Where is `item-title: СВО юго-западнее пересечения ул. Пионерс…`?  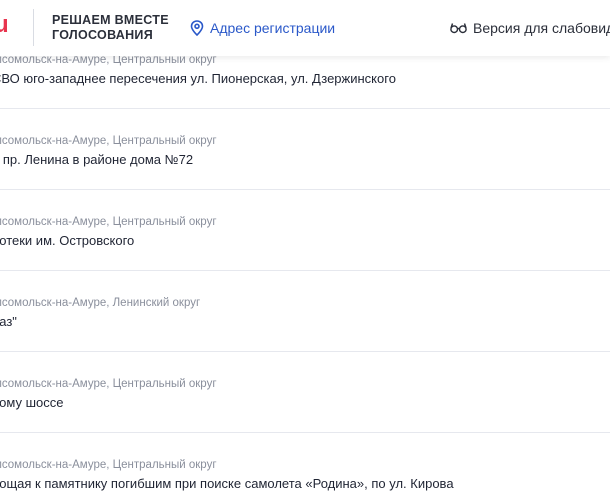
item-title: СВО юго-западнее пересечения ул. Пионерс… is located at coordinates (198, 78).